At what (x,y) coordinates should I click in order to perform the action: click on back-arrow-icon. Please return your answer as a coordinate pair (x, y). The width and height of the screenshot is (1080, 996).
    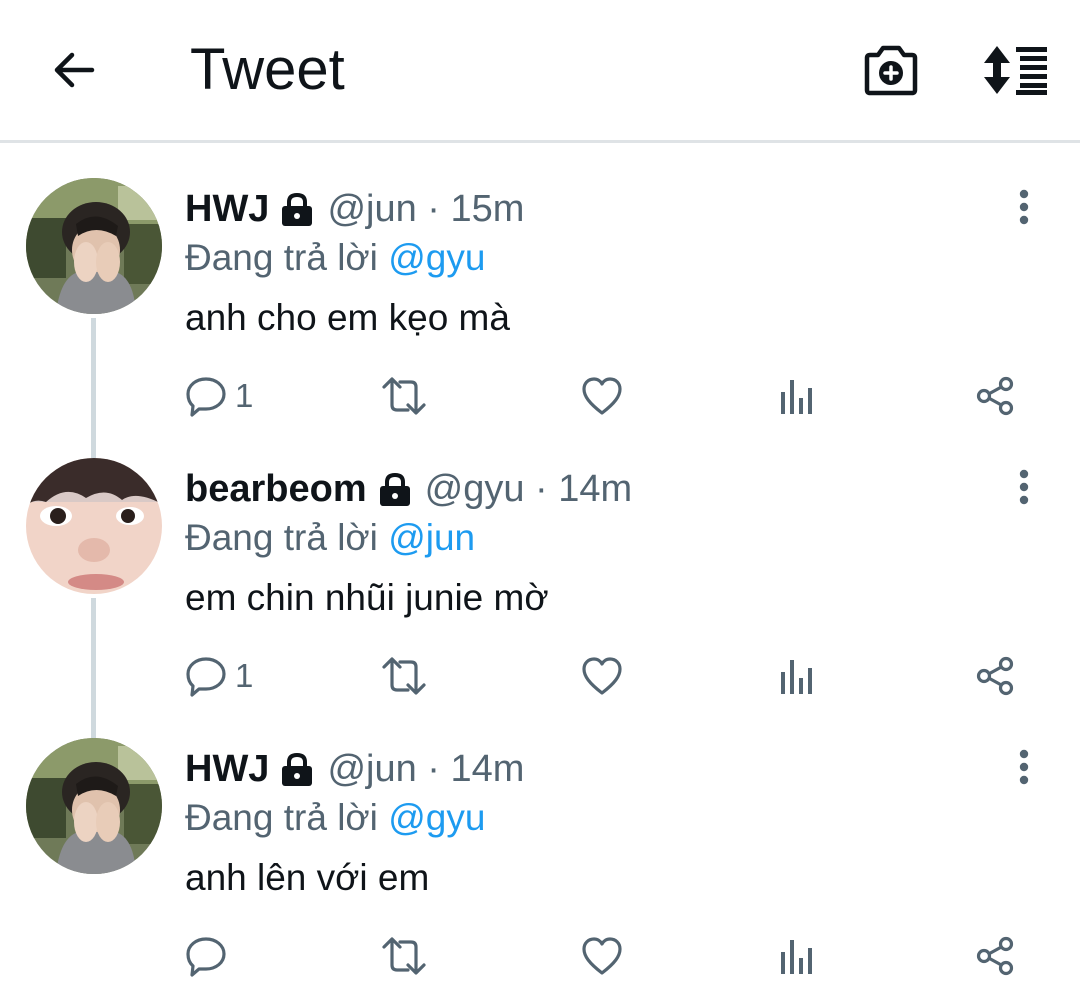
    Looking at the image, I should click on (74, 70).